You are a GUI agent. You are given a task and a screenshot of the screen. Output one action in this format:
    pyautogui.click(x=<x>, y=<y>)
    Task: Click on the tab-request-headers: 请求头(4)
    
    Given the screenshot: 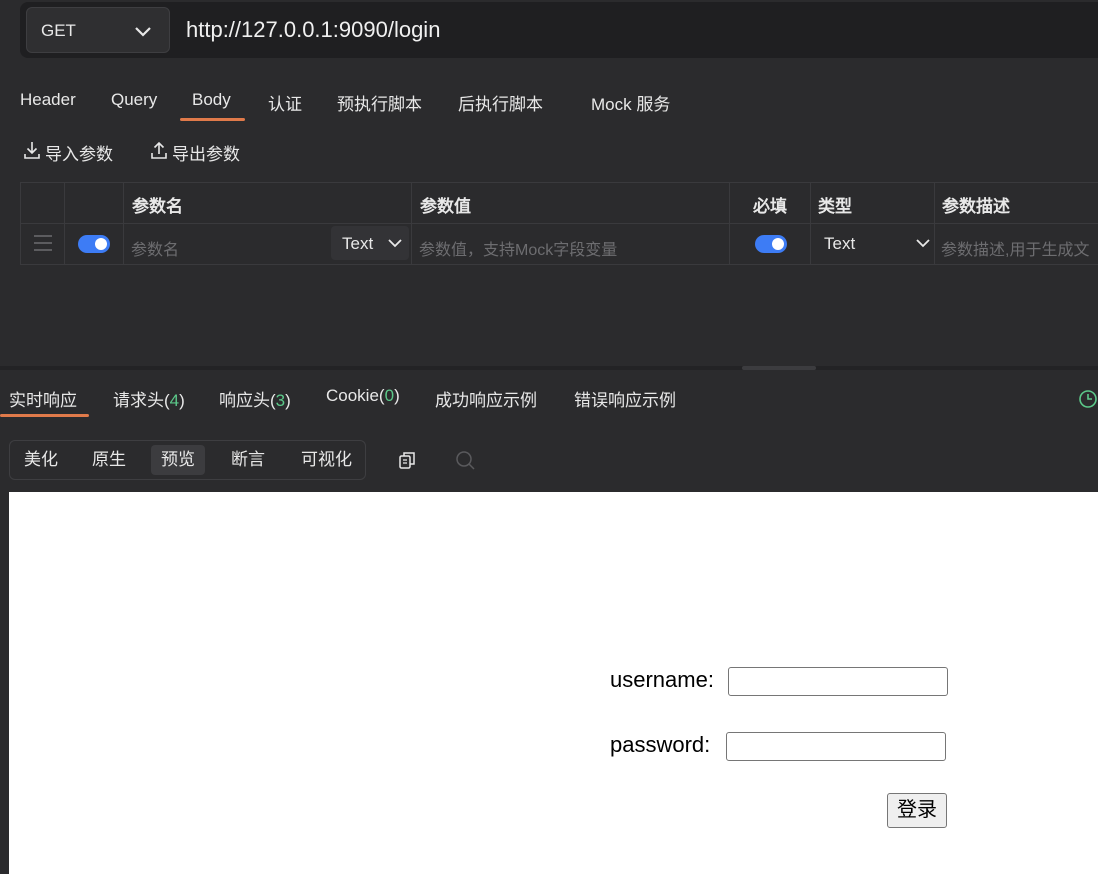 What is the action you would take?
    pyautogui.click(x=149, y=398)
    